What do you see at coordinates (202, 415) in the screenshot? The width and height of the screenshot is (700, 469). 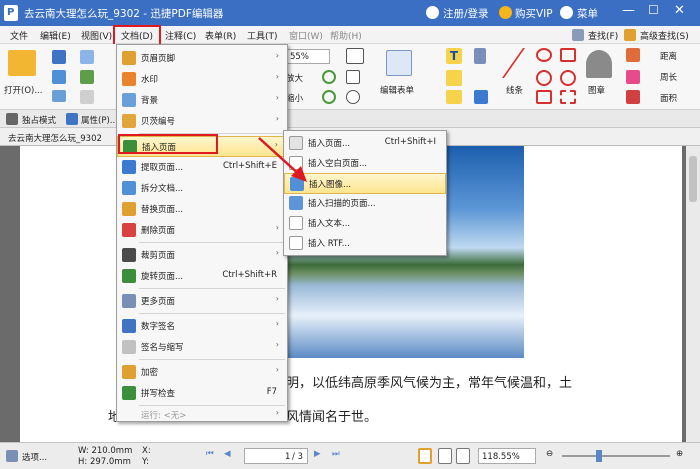 I see `menu-item-run: 运行: <无> ›` at bounding box center [202, 415].